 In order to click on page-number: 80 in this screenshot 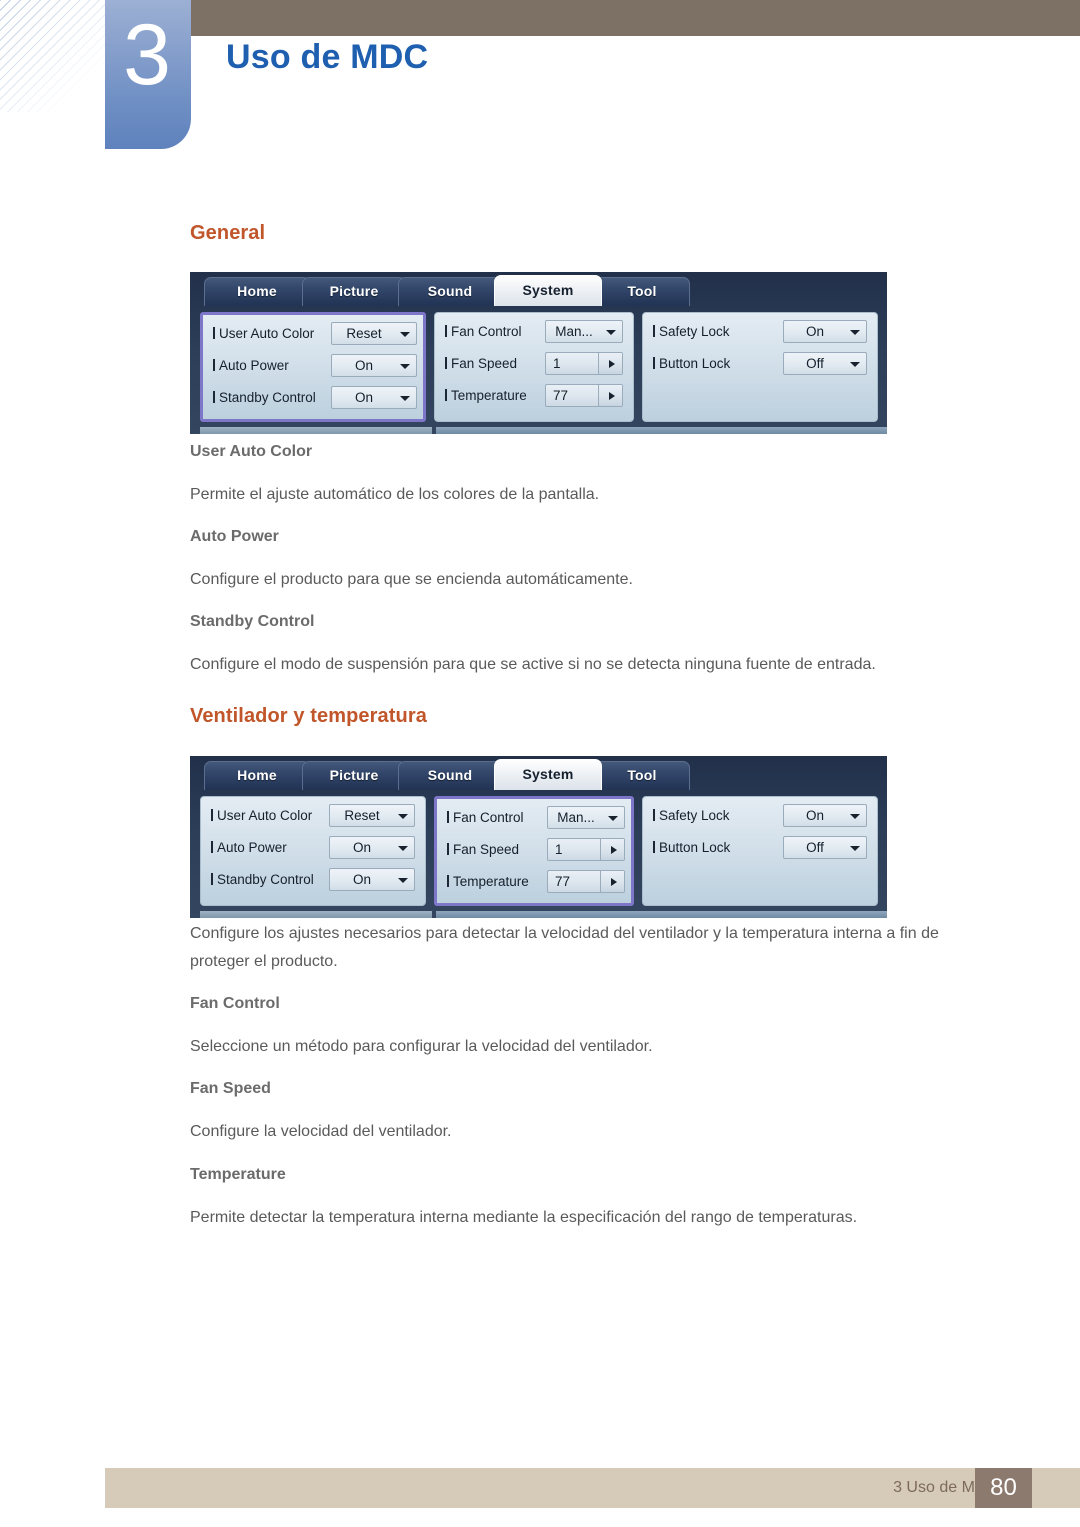, I will do `click(1003, 1487)`.